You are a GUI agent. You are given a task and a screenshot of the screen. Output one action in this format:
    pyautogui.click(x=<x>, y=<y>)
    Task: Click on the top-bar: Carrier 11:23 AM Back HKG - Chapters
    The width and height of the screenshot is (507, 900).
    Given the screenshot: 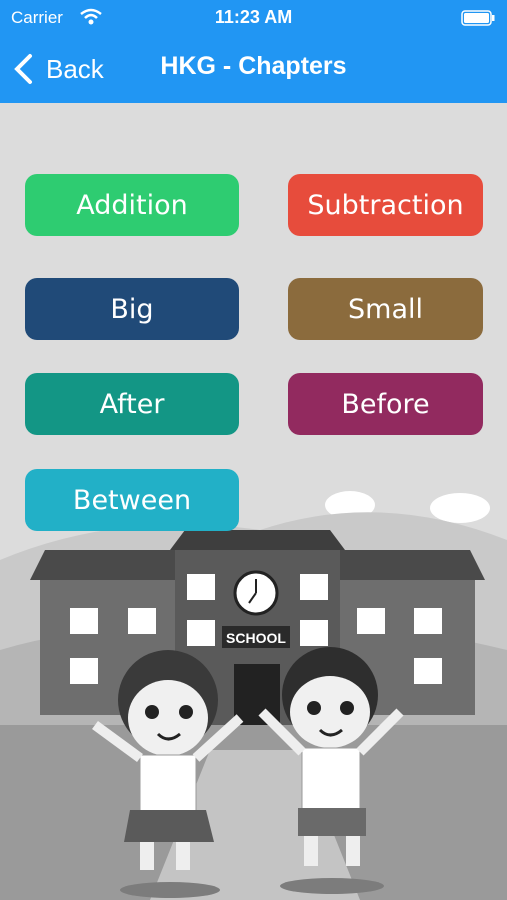 What is the action you would take?
    pyautogui.click(x=253, y=51)
    